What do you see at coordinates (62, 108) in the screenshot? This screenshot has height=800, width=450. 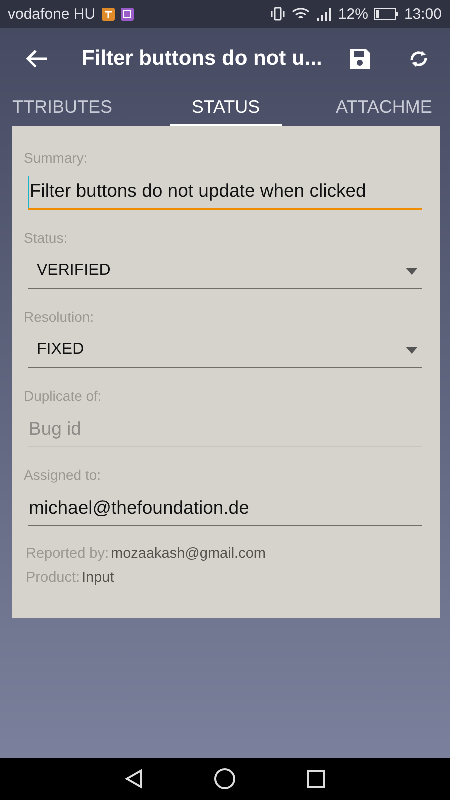 I see `tab: TTRIBUTES` at bounding box center [62, 108].